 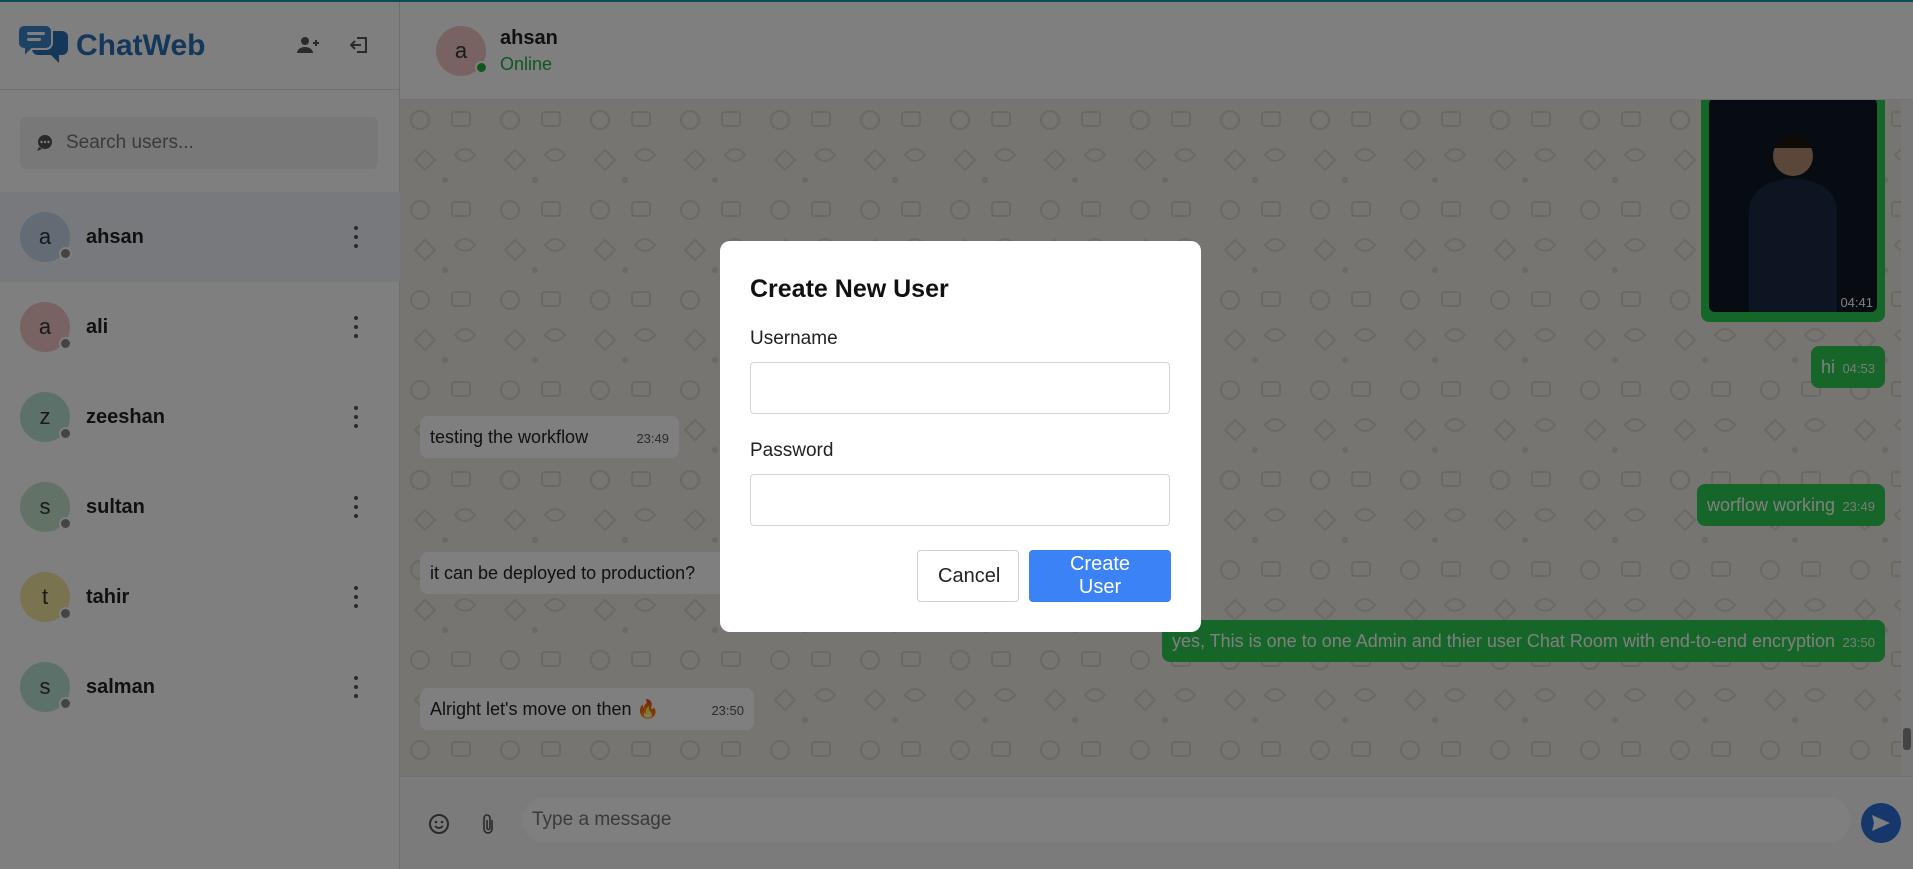 What do you see at coordinates (968, 576) in the screenshot?
I see `cancel-button: Cancel` at bounding box center [968, 576].